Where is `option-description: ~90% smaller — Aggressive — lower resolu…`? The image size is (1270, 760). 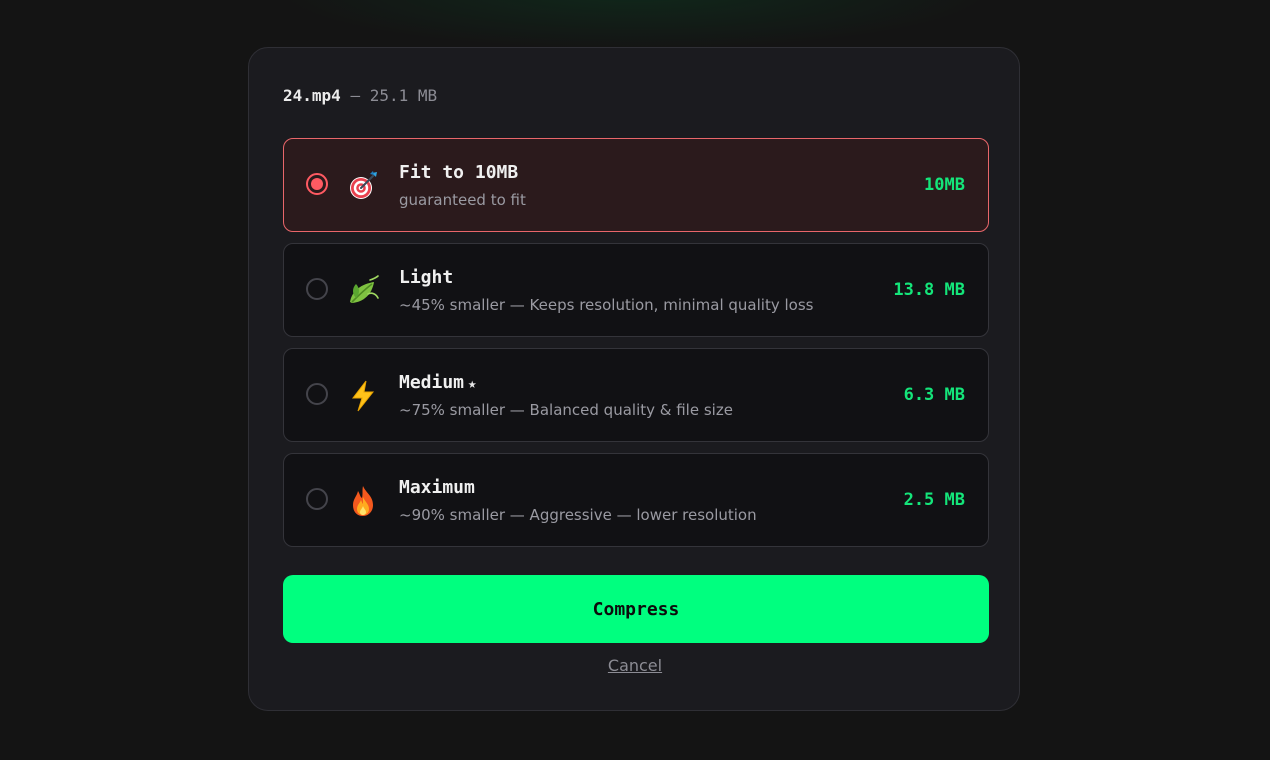
option-description: ~90% smaller — Aggressive — lower resolu… is located at coordinates (578, 515).